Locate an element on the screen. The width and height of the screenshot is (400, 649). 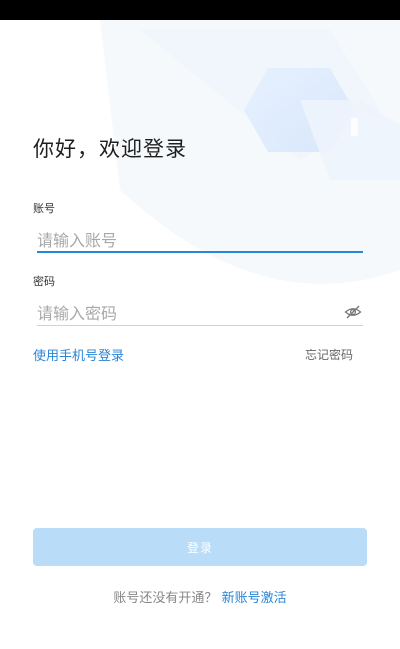
page-title: 你好，欢迎登录 is located at coordinates (110, 149).